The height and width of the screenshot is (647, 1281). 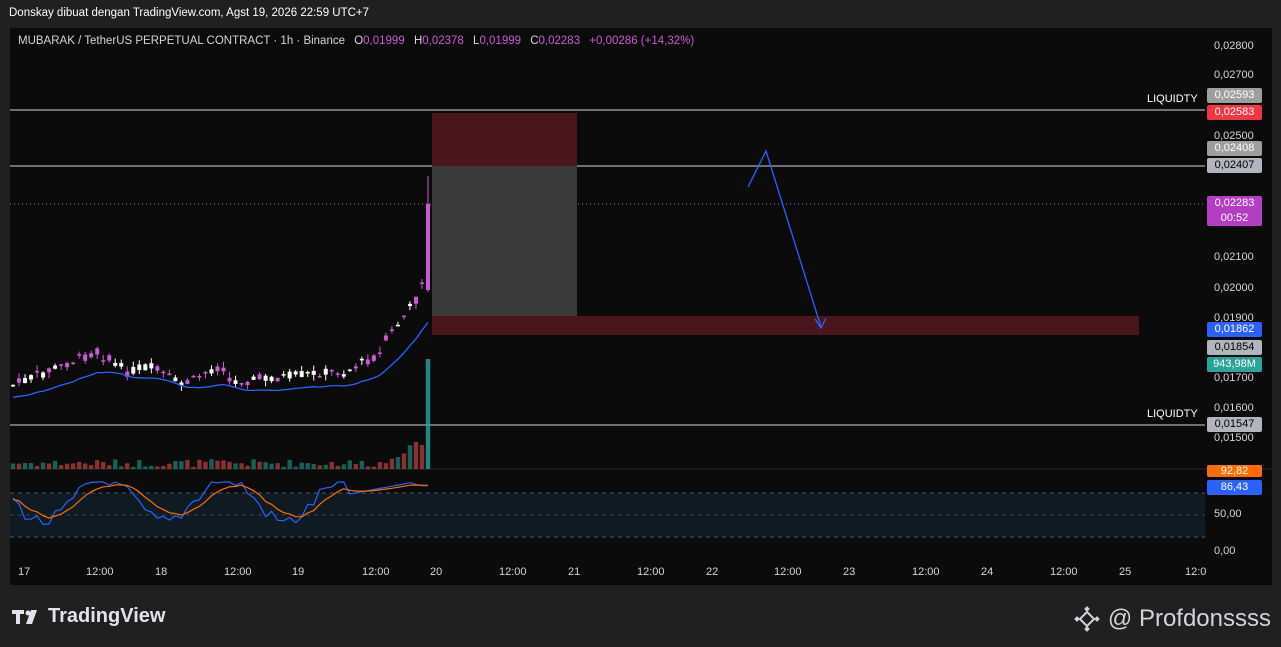 I want to click on demand-zone, so click(x=785, y=325).